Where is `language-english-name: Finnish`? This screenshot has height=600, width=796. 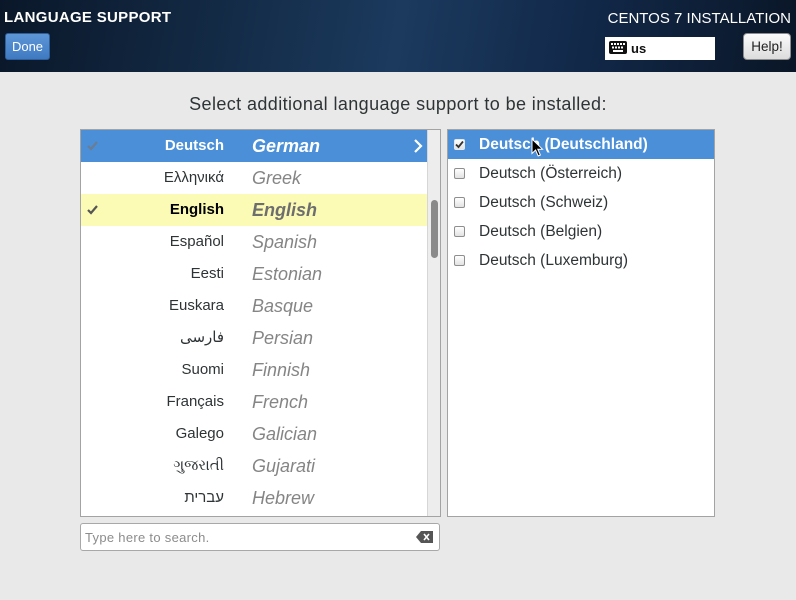 language-english-name: Finnish is located at coordinates (281, 370).